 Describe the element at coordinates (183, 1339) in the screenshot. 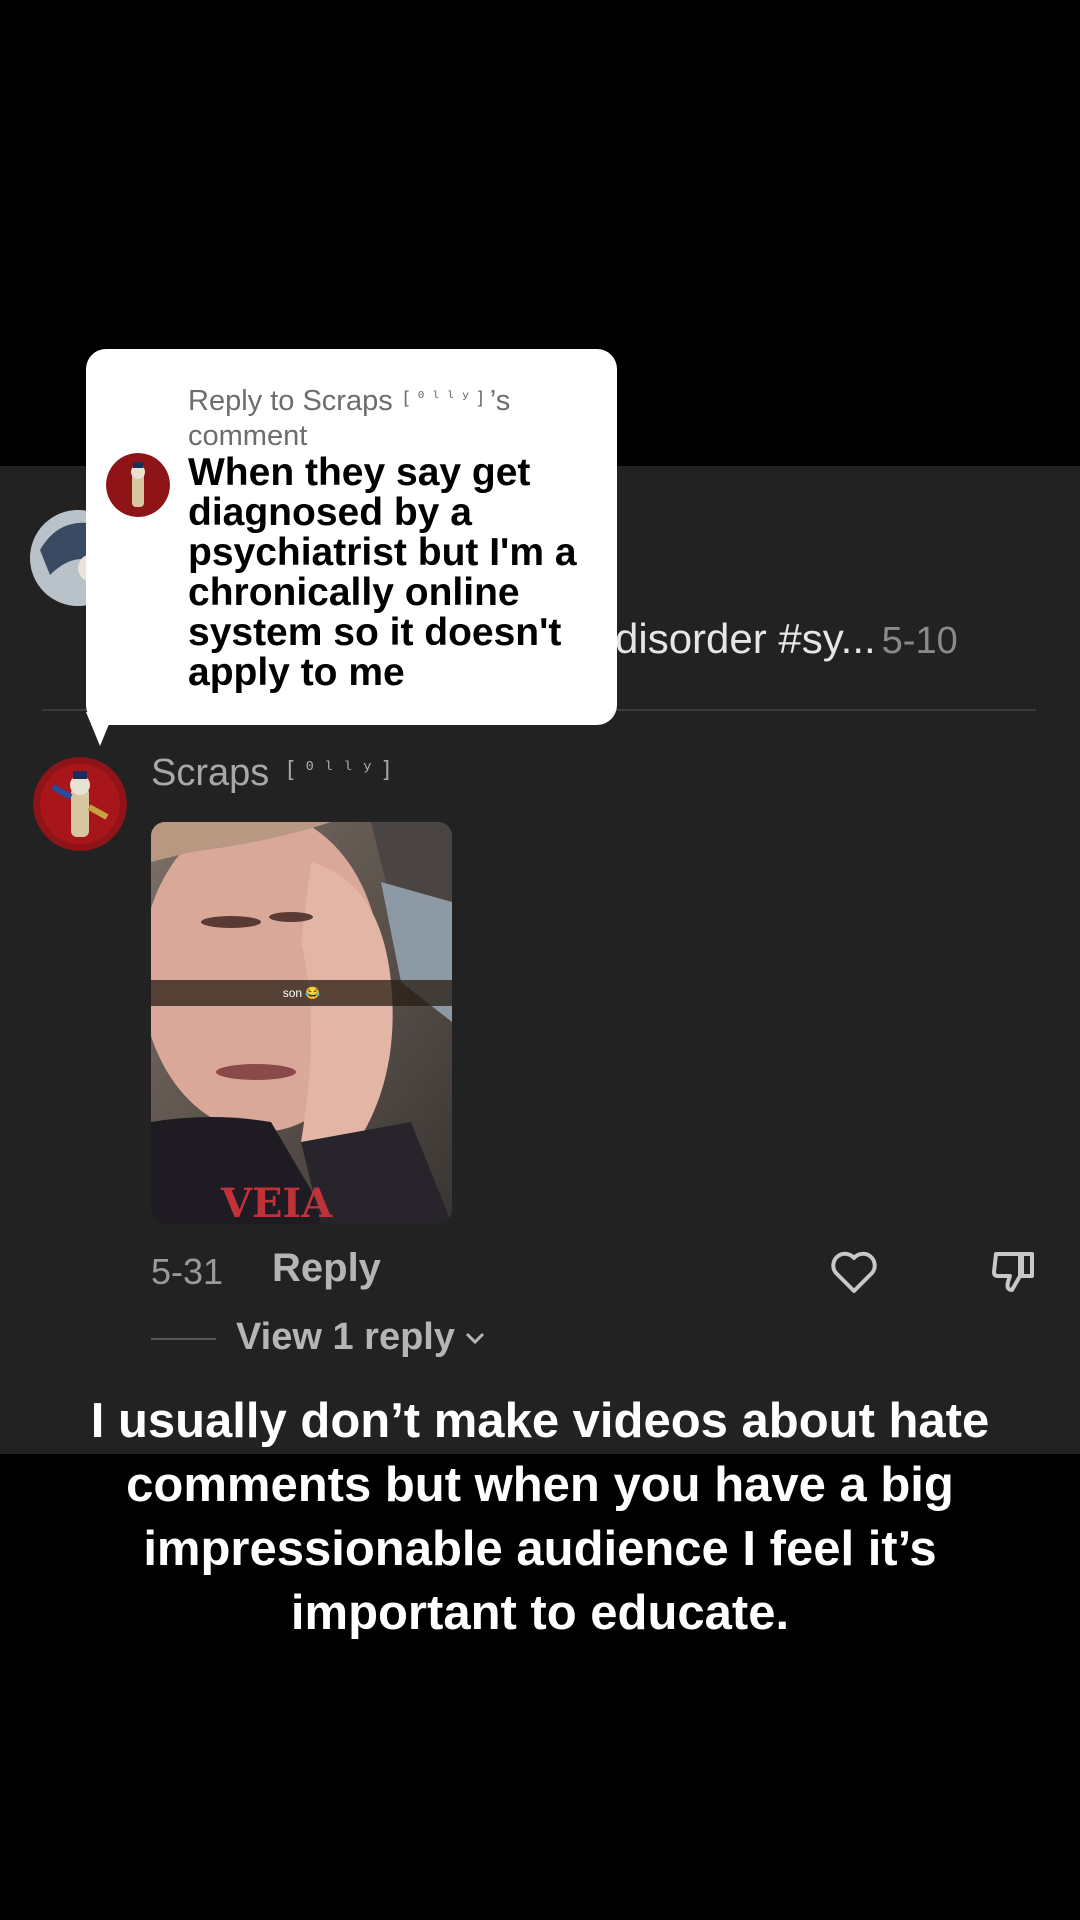

I see `replies-indent-line` at that location.